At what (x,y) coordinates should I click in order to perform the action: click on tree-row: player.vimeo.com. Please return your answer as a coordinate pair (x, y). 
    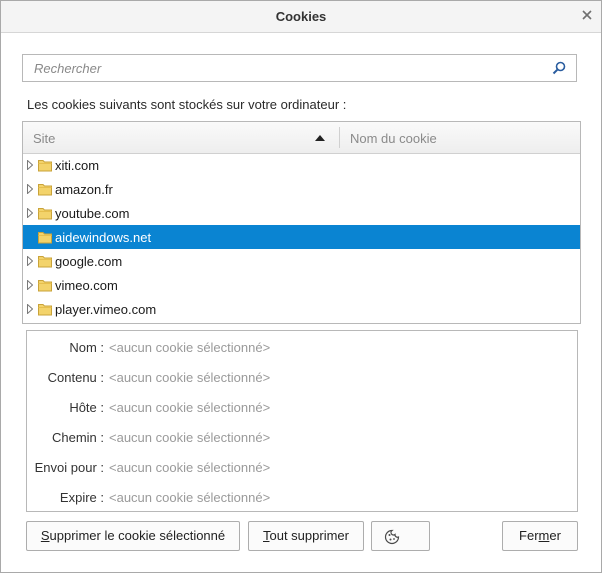
    Looking at the image, I should click on (301, 309).